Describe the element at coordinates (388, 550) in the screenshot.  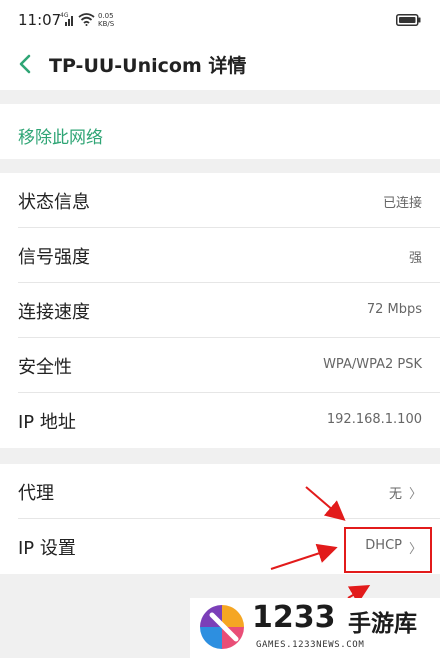
I see `dhcp-highlight-box` at that location.